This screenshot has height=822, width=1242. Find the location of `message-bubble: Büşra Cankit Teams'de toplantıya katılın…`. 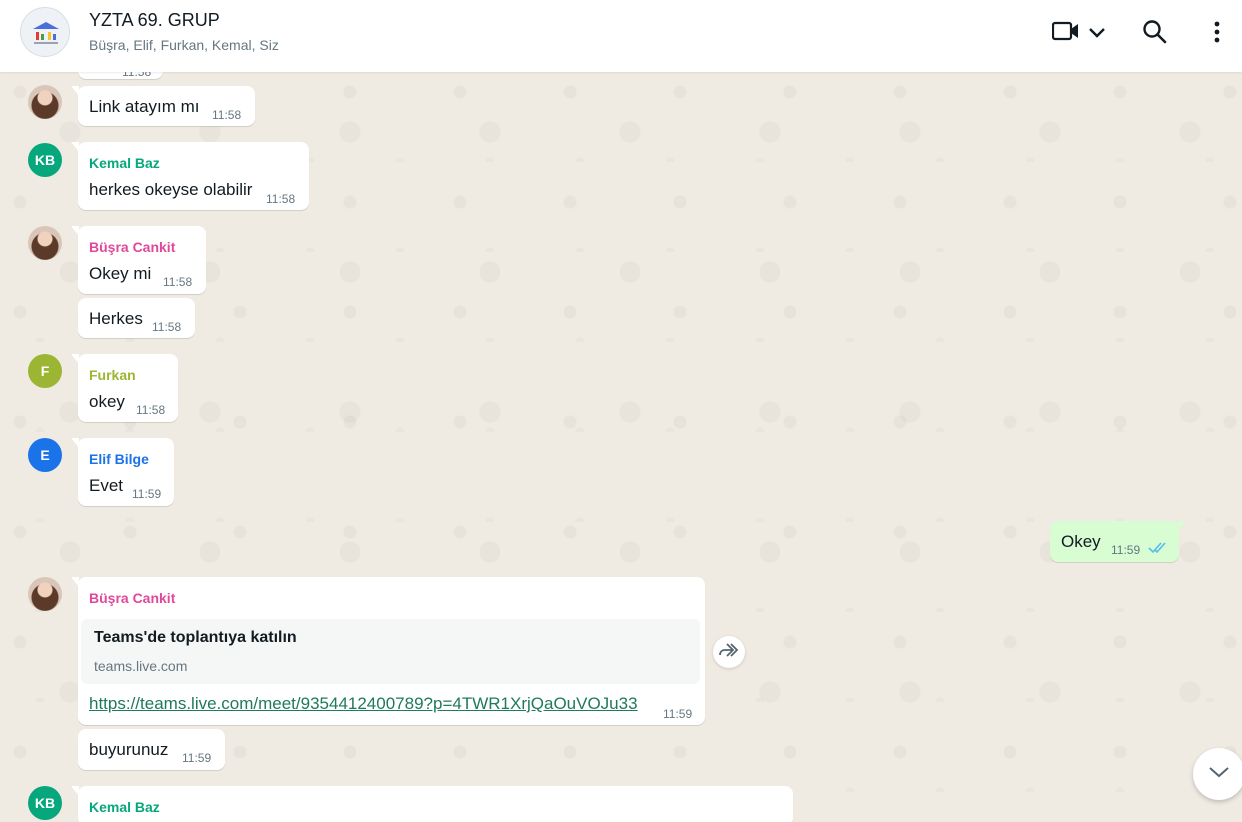

message-bubble: Büşra Cankit Teams'de toplantıya katılın… is located at coordinates (388, 651).